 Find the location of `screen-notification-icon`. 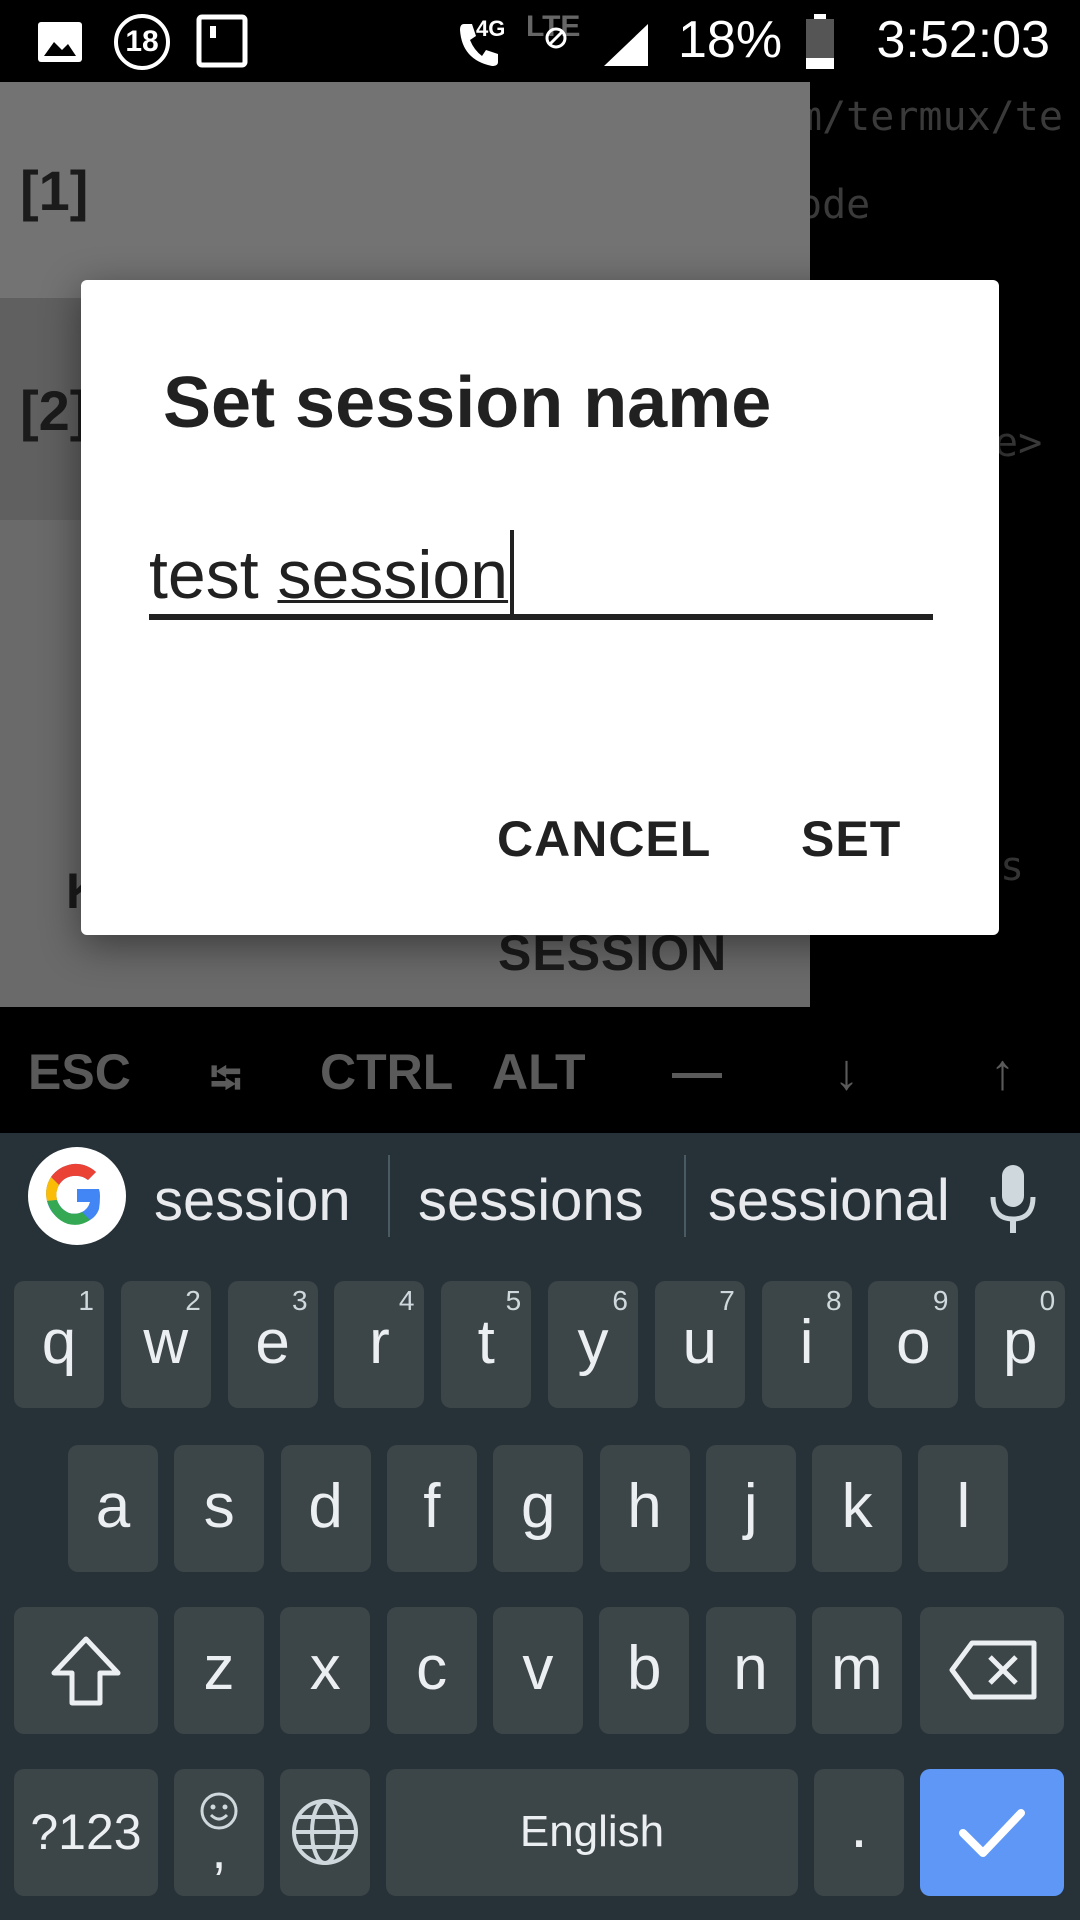

screen-notification-icon is located at coordinates (222, 41).